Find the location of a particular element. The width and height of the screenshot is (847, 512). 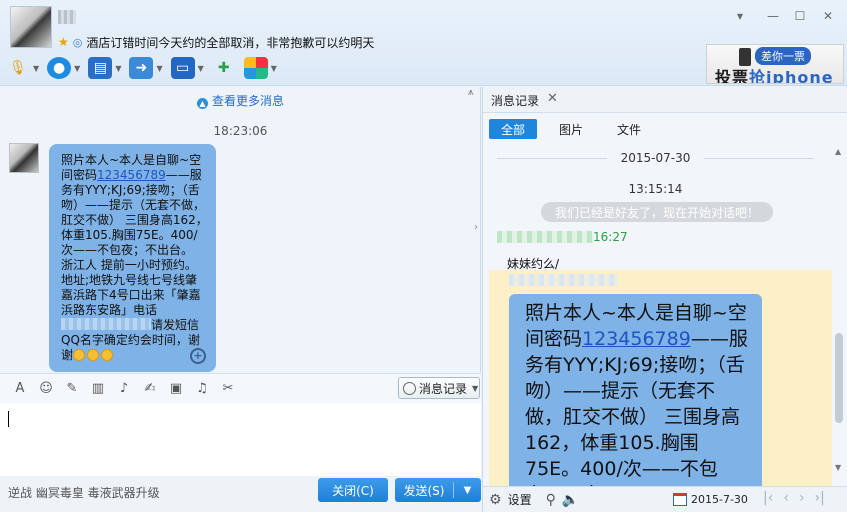

sender-time: 16:27 is located at coordinates (610, 237).